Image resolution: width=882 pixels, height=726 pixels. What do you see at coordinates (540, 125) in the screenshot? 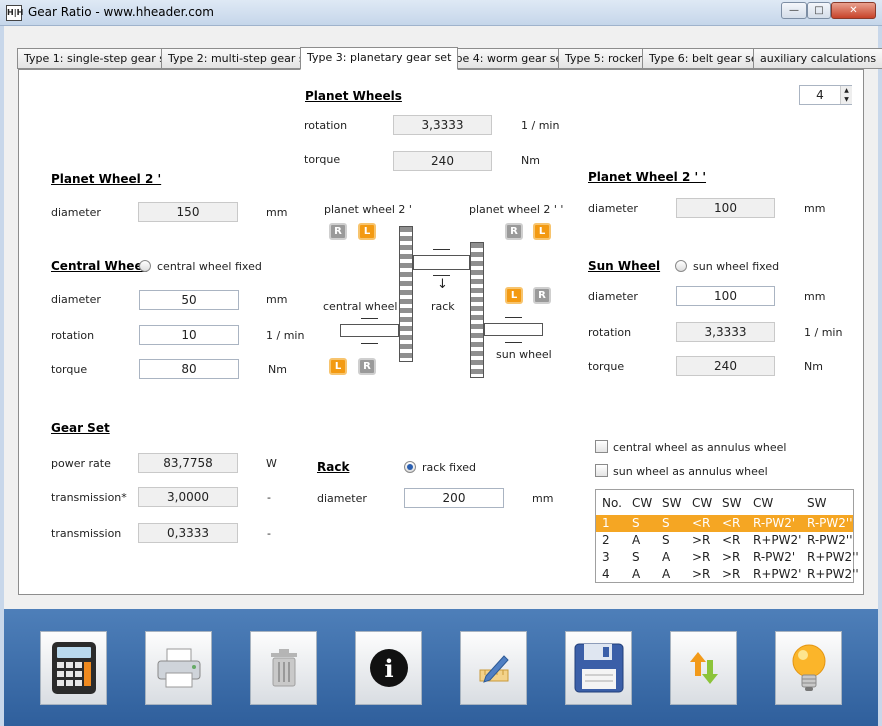
I see `planet-rotation-unit: 1 / min` at bounding box center [540, 125].